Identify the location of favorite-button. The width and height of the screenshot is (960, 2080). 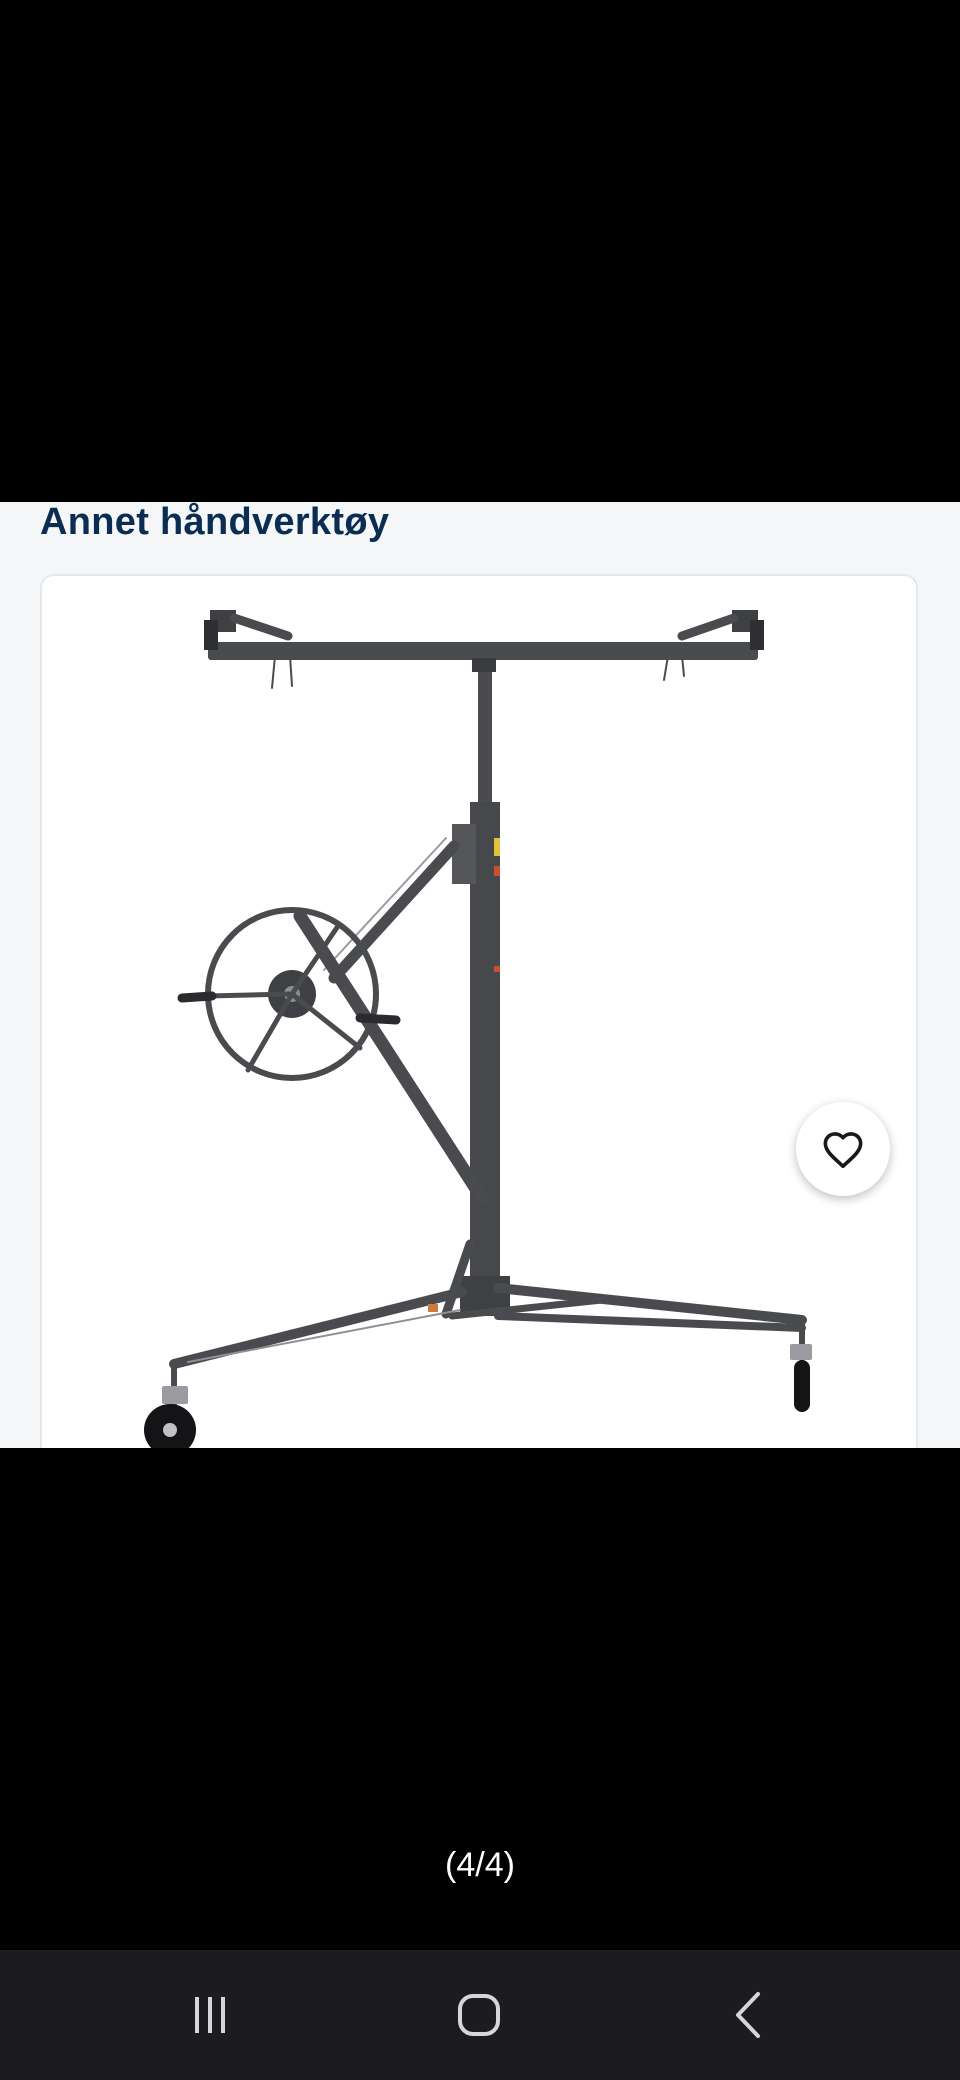
(843, 1149).